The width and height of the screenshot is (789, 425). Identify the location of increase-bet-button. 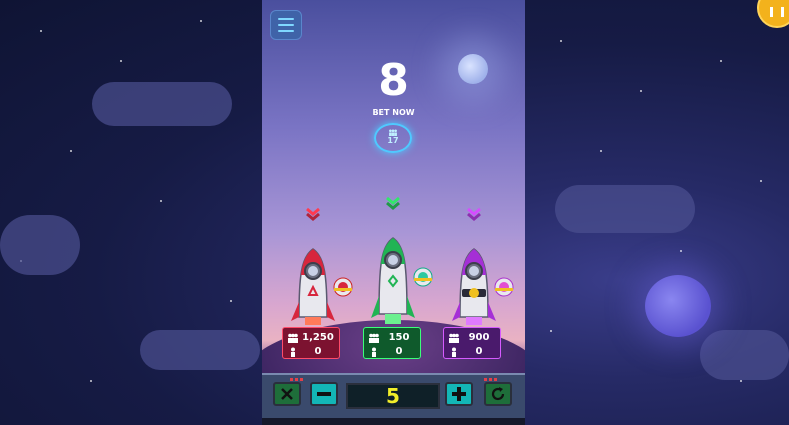
(459, 394).